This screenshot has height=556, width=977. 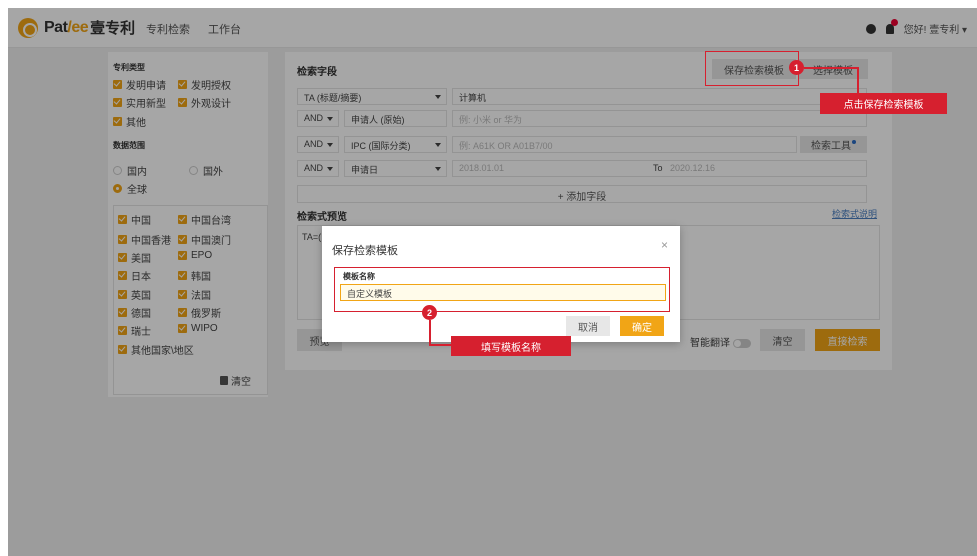 What do you see at coordinates (642, 326) in the screenshot?
I see `confirm-button: 确定` at bounding box center [642, 326].